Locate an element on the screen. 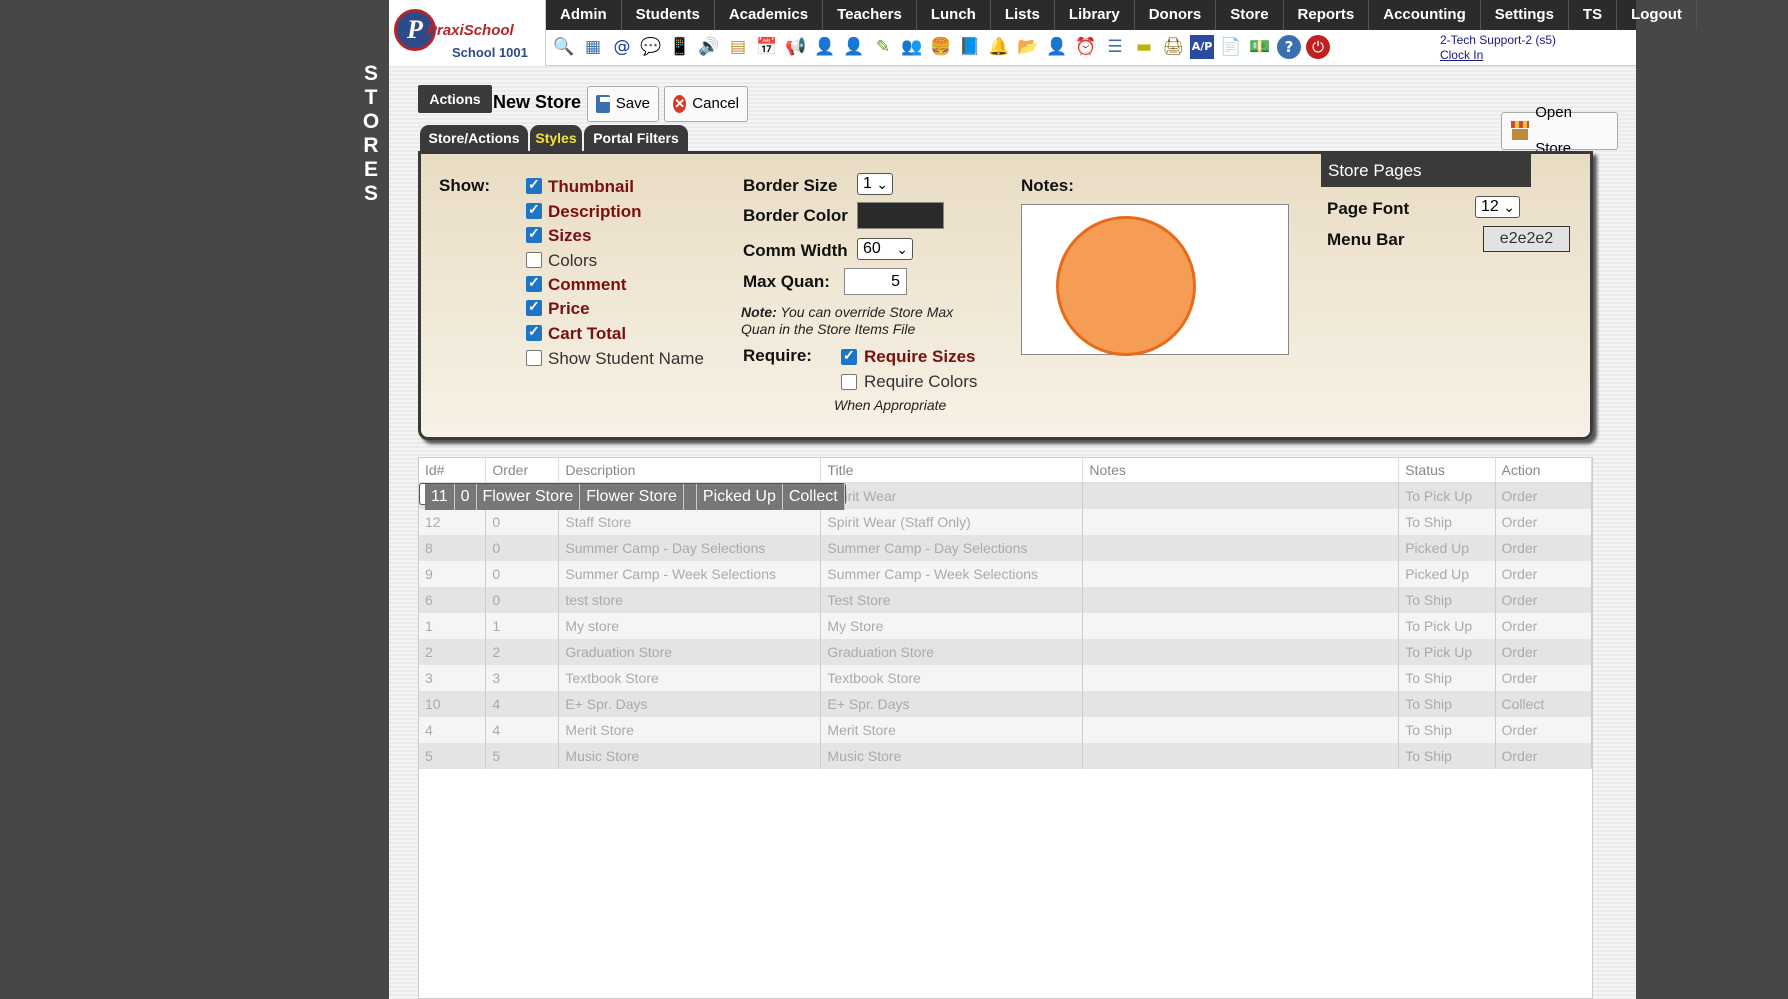 The width and height of the screenshot is (1788, 999). border-size-select: 1 ⌄ is located at coordinates (875, 184).